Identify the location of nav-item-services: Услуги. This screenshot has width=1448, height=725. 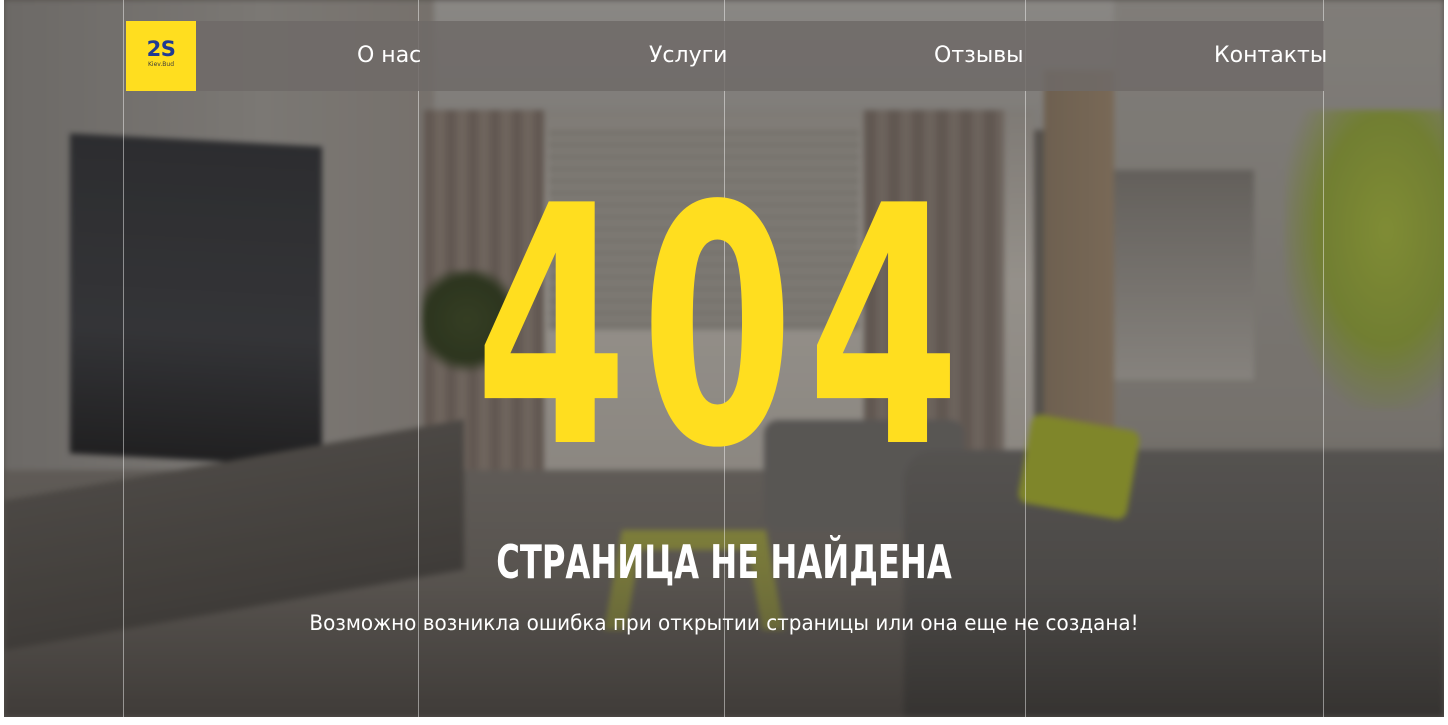
(688, 56).